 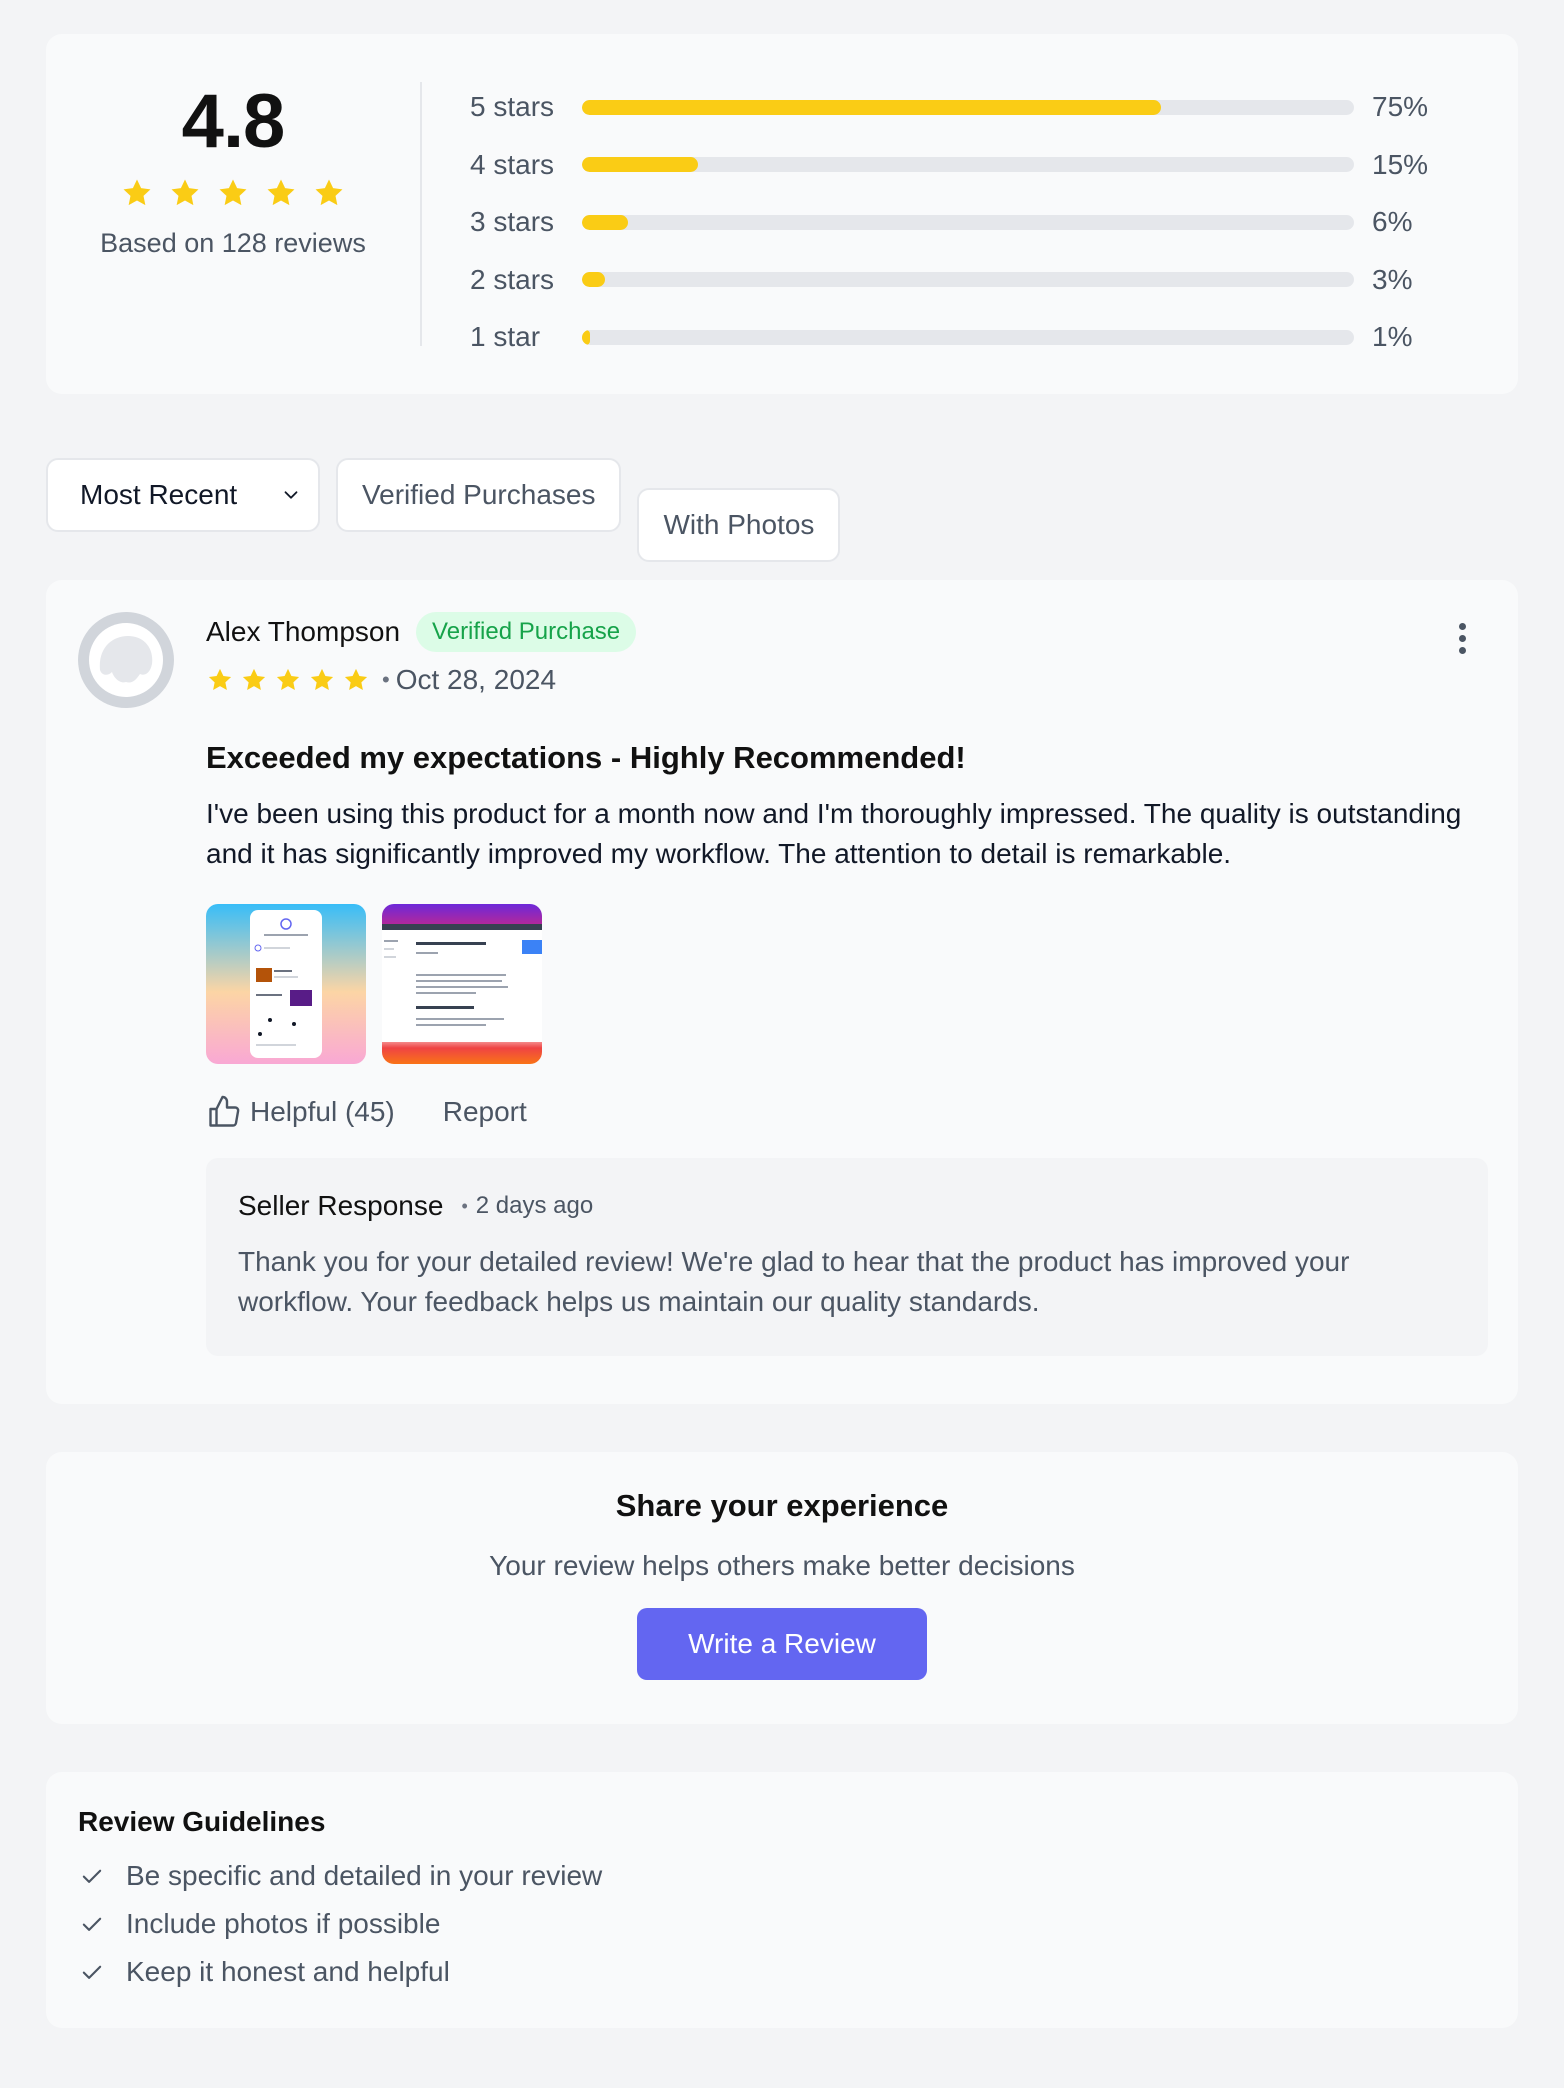 What do you see at coordinates (1392, 279) in the screenshot?
I see `distribution-percent: 3%` at bounding box center [1392, 279].